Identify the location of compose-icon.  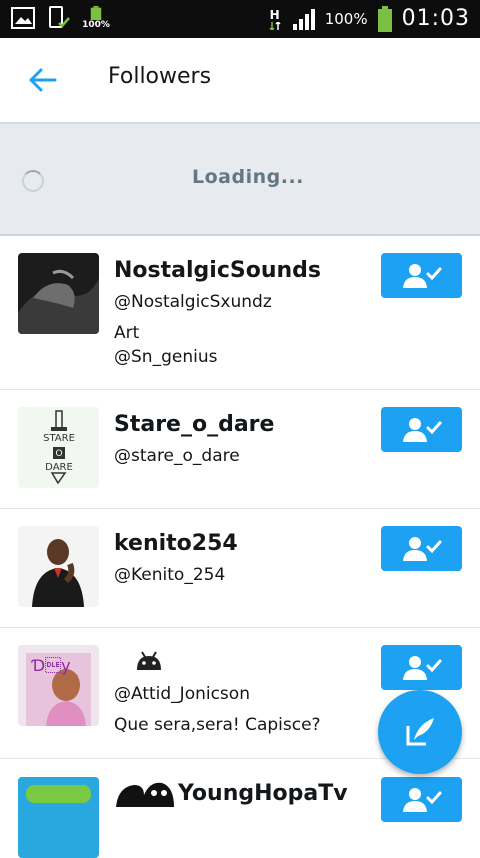
(420, 732).